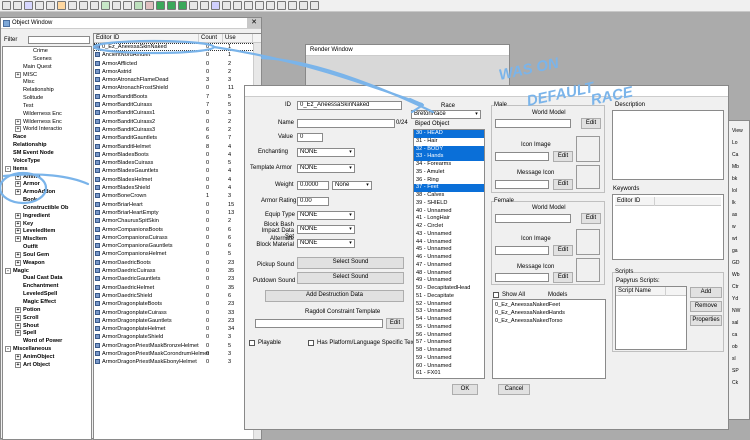 This screenshot has width=750, height=440. What do you see at coordinates (522, 184) in the screenshot?
I see `male-message-icon-field` at bounding box center [522, 184].